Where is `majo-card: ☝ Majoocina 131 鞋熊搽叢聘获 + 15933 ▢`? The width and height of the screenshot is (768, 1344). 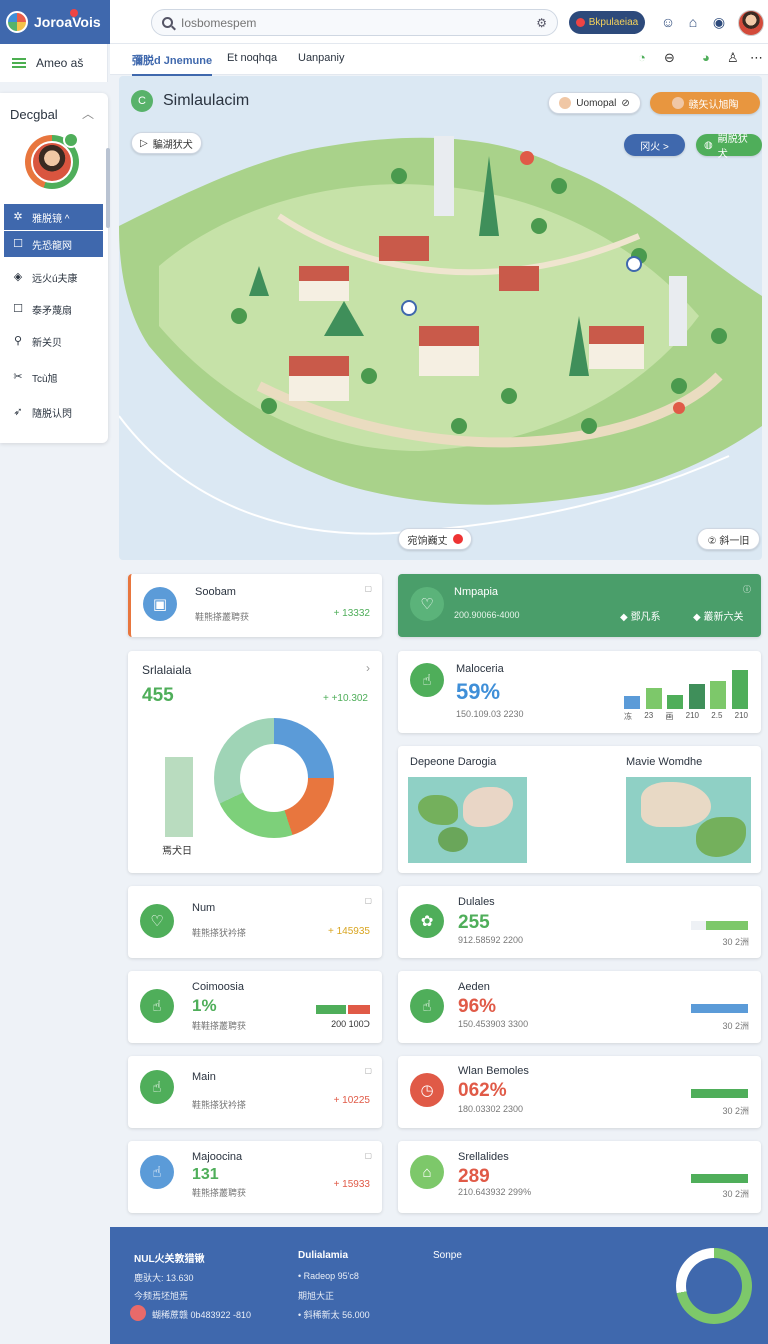 majo-card: ☝ Majoocina 131 鞋熊搽叢聘获 + 15933 ▢ is located at coordinates (255, 1177).